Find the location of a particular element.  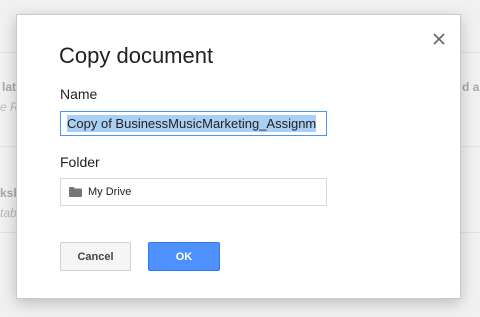

name-label: Name is located at coordinates (79, 94).